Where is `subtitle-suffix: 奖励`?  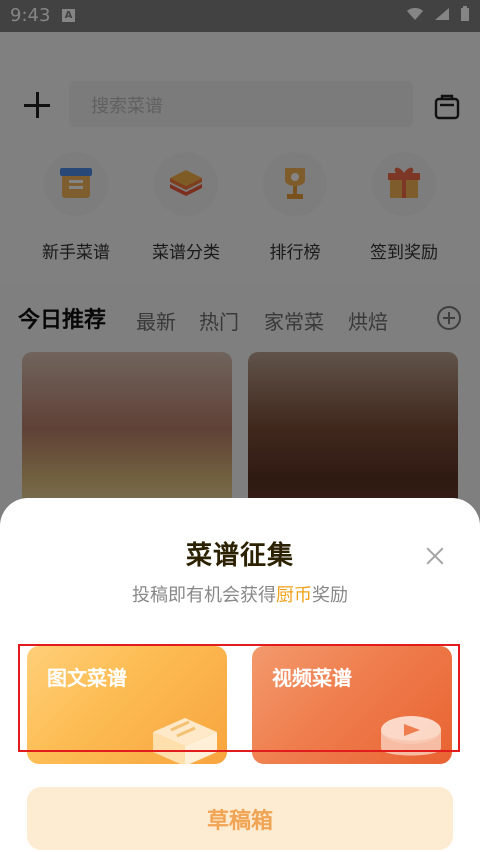
subtitle-suffix: 奖励 is located at coordinates (330, 595).